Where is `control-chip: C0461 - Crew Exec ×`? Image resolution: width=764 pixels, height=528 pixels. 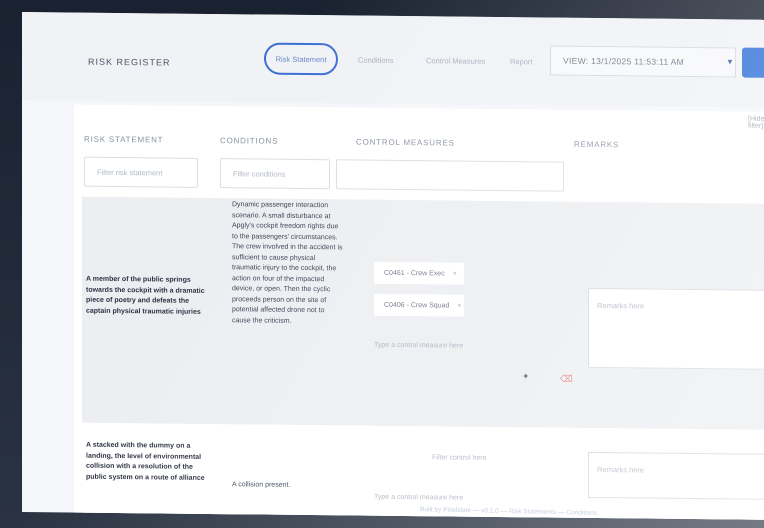
control-chip: C0461 - Crew Exec × is located at coordinates (419, 273).